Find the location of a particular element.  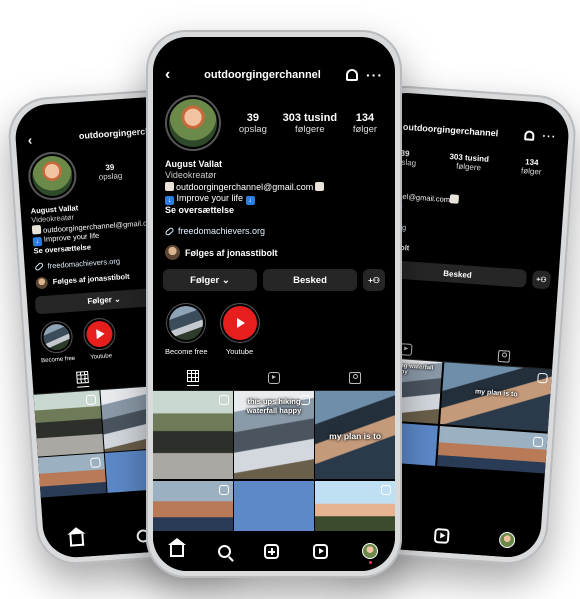

tab-reels is located at coordinates (273, 378).